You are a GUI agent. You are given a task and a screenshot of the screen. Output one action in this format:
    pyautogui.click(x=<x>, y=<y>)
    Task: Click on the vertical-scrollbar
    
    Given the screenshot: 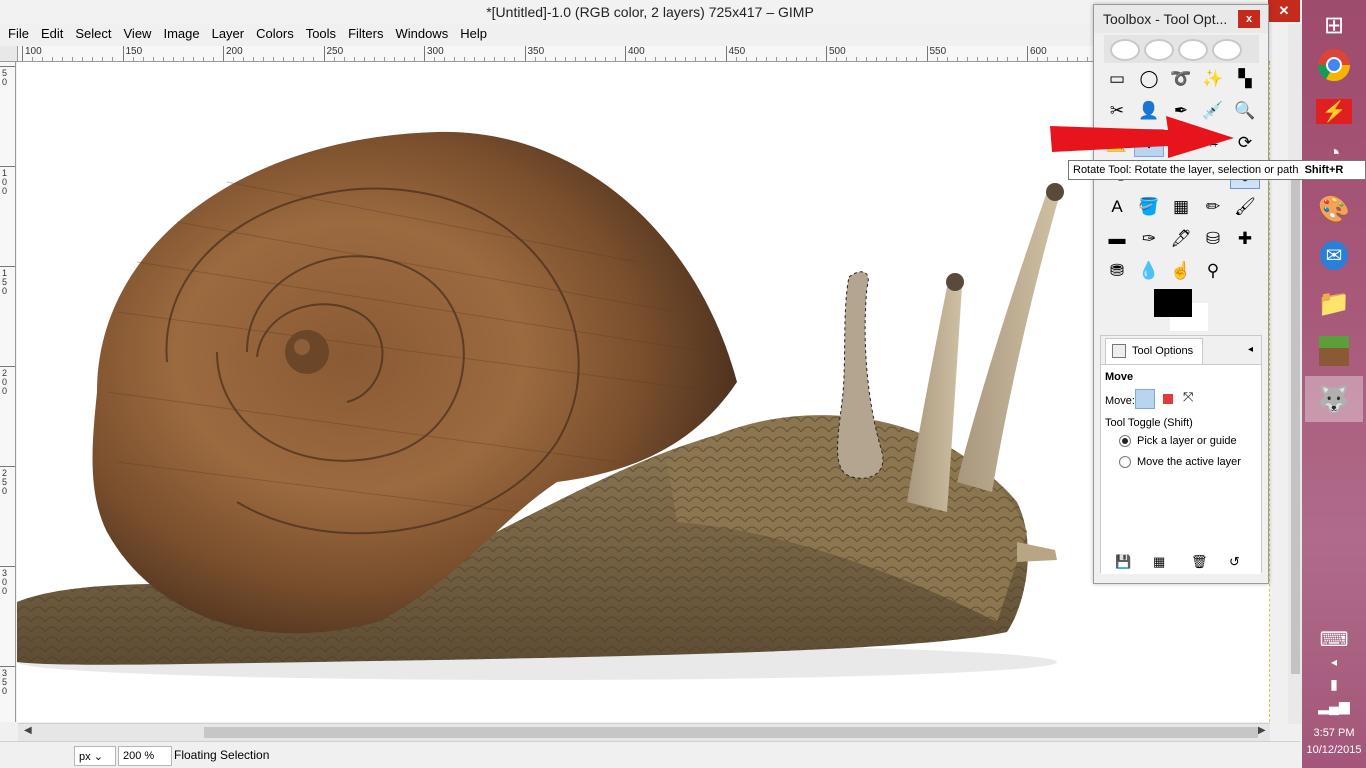 What is the action you would take?
    pyautogui.click(x=1295, y=374)
    